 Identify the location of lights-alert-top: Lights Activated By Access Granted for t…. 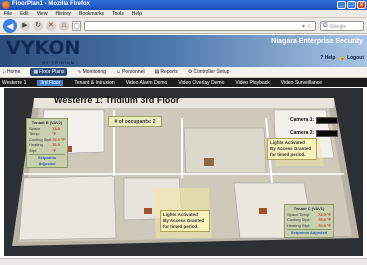
(292, 149).